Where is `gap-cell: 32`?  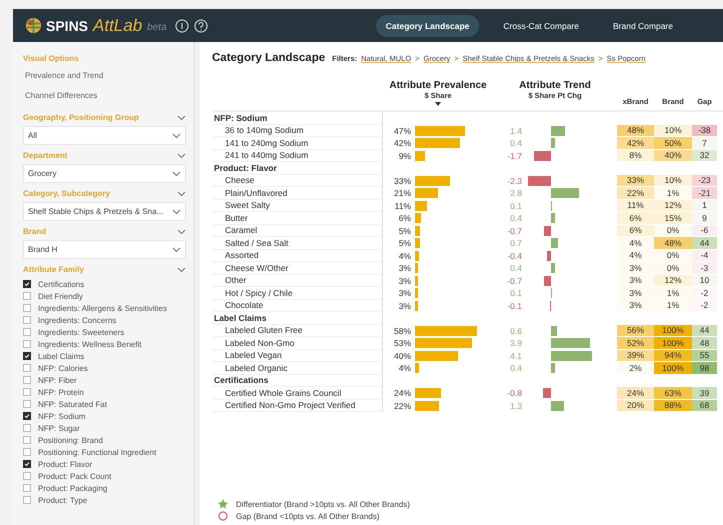
gap-cell: 32 is located at coordinates (704, 155).